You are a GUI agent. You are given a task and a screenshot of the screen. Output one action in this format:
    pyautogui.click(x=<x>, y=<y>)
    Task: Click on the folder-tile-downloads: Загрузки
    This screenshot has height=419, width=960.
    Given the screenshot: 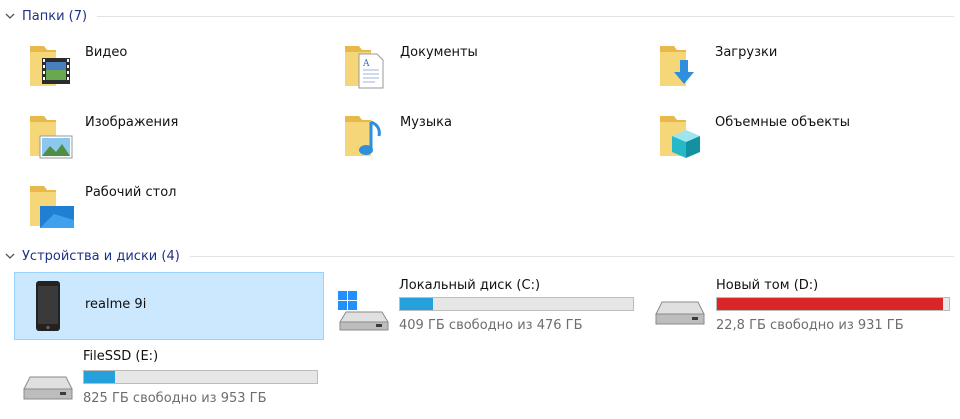 What is the action you would take?
    pyautogui.click(x=800, y=65)
    